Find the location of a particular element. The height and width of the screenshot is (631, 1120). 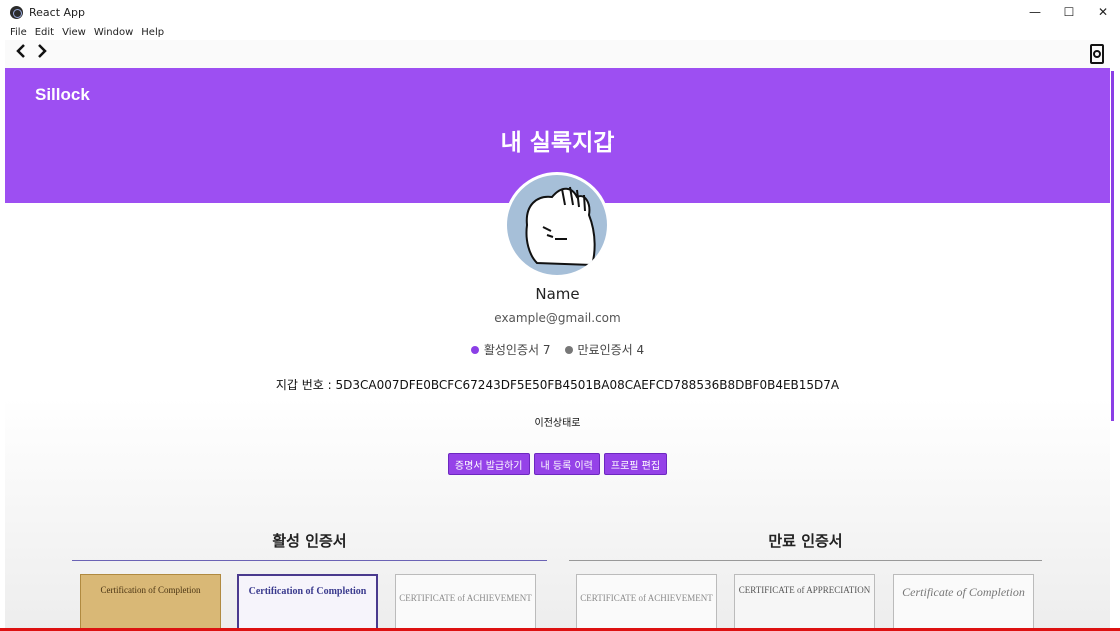

prev-state-link: 이전상태로 is located at coordinates (557, 421).